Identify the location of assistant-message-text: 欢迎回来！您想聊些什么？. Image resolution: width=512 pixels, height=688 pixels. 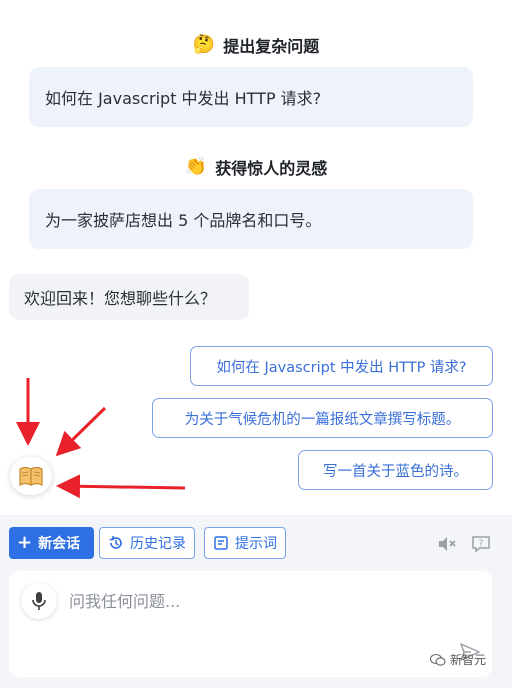
(120, 298).